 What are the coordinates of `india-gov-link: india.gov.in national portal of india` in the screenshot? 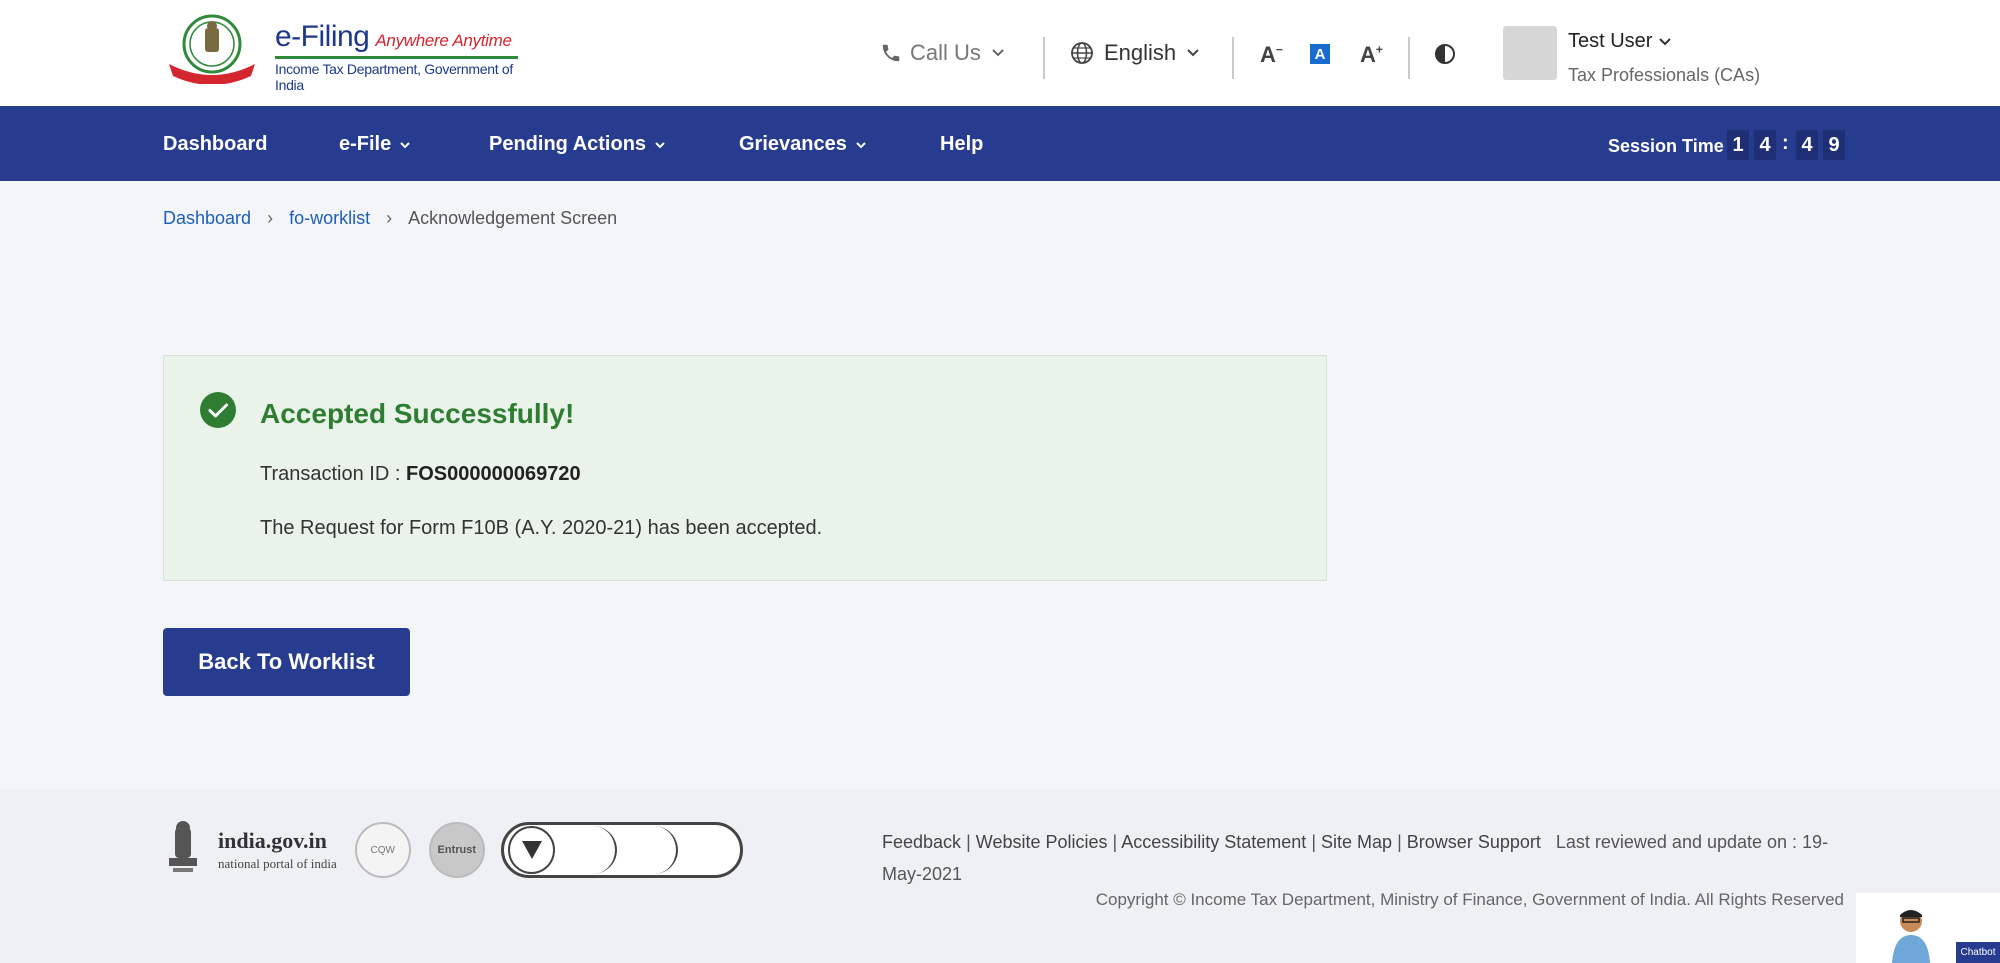 It's located at (277, 850).